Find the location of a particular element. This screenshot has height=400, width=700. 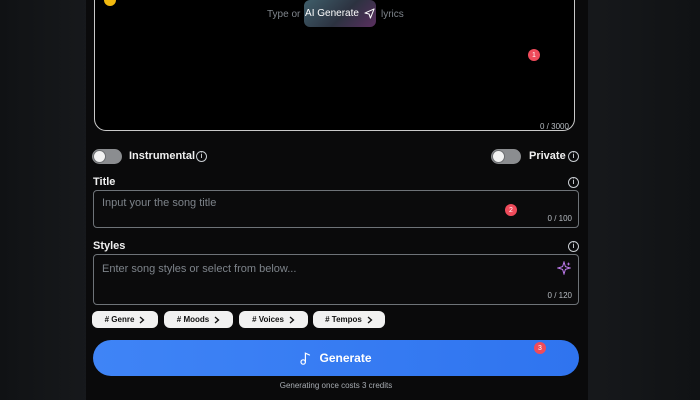

title-section-label: Title is located at coordinates (104, 182).